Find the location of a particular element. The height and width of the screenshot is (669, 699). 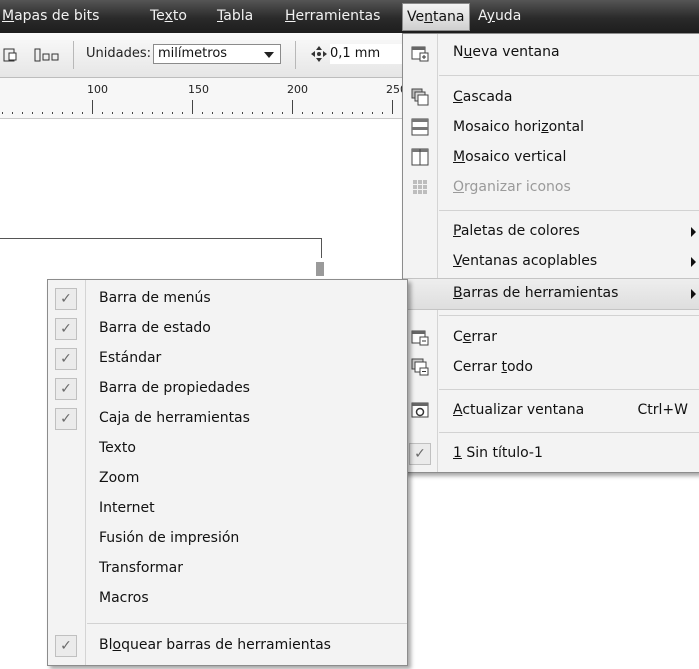

submenu-item-label: Barra de estado is located at coordinates (155, 328).